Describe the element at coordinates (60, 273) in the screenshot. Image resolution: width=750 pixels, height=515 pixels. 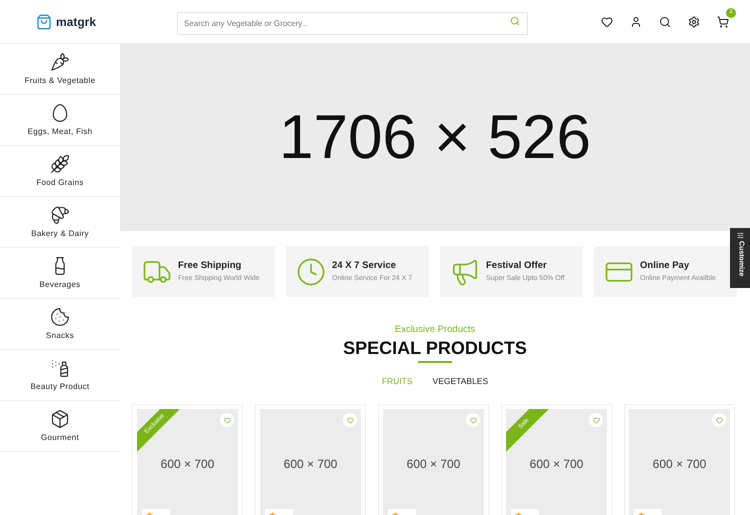
I see `category-item: Beverages` at that location.